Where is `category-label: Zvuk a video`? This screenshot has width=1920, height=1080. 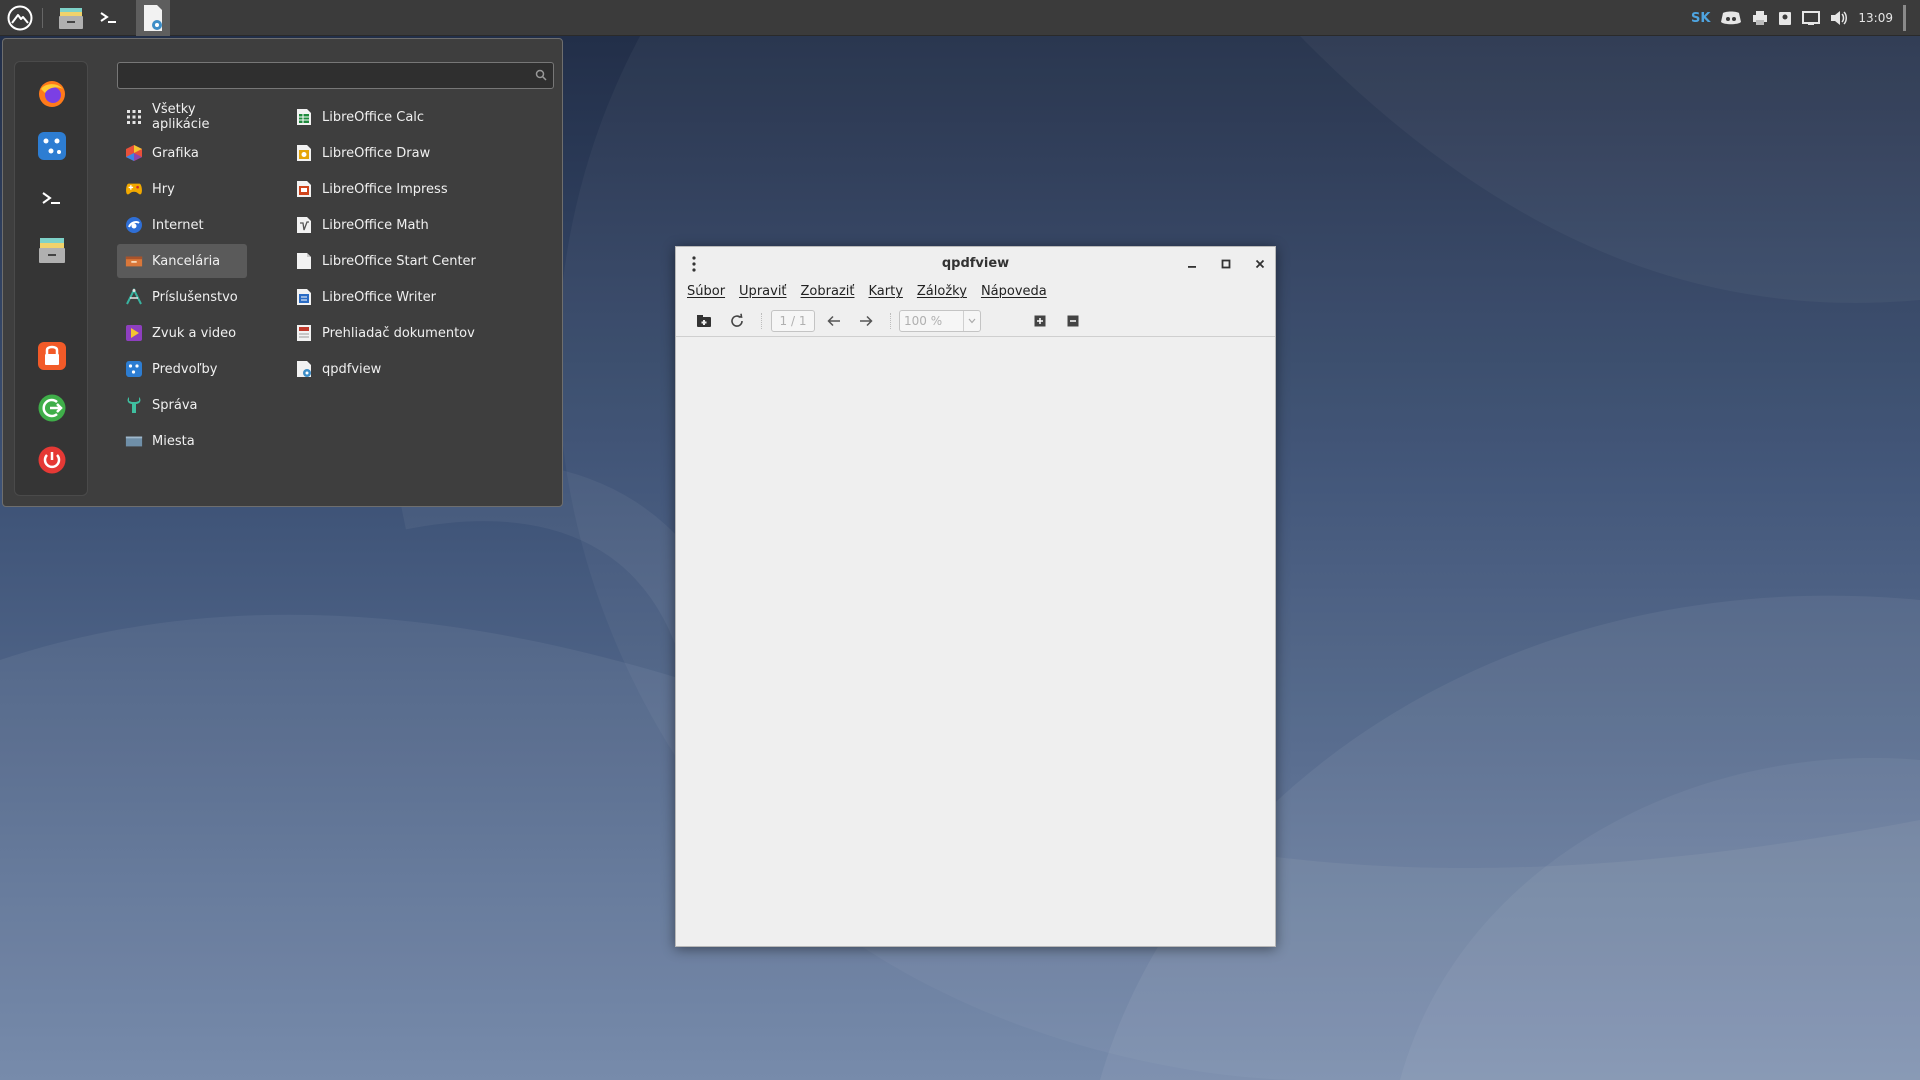
category-label: Zvuk a video is located at coordinates (194, 333).